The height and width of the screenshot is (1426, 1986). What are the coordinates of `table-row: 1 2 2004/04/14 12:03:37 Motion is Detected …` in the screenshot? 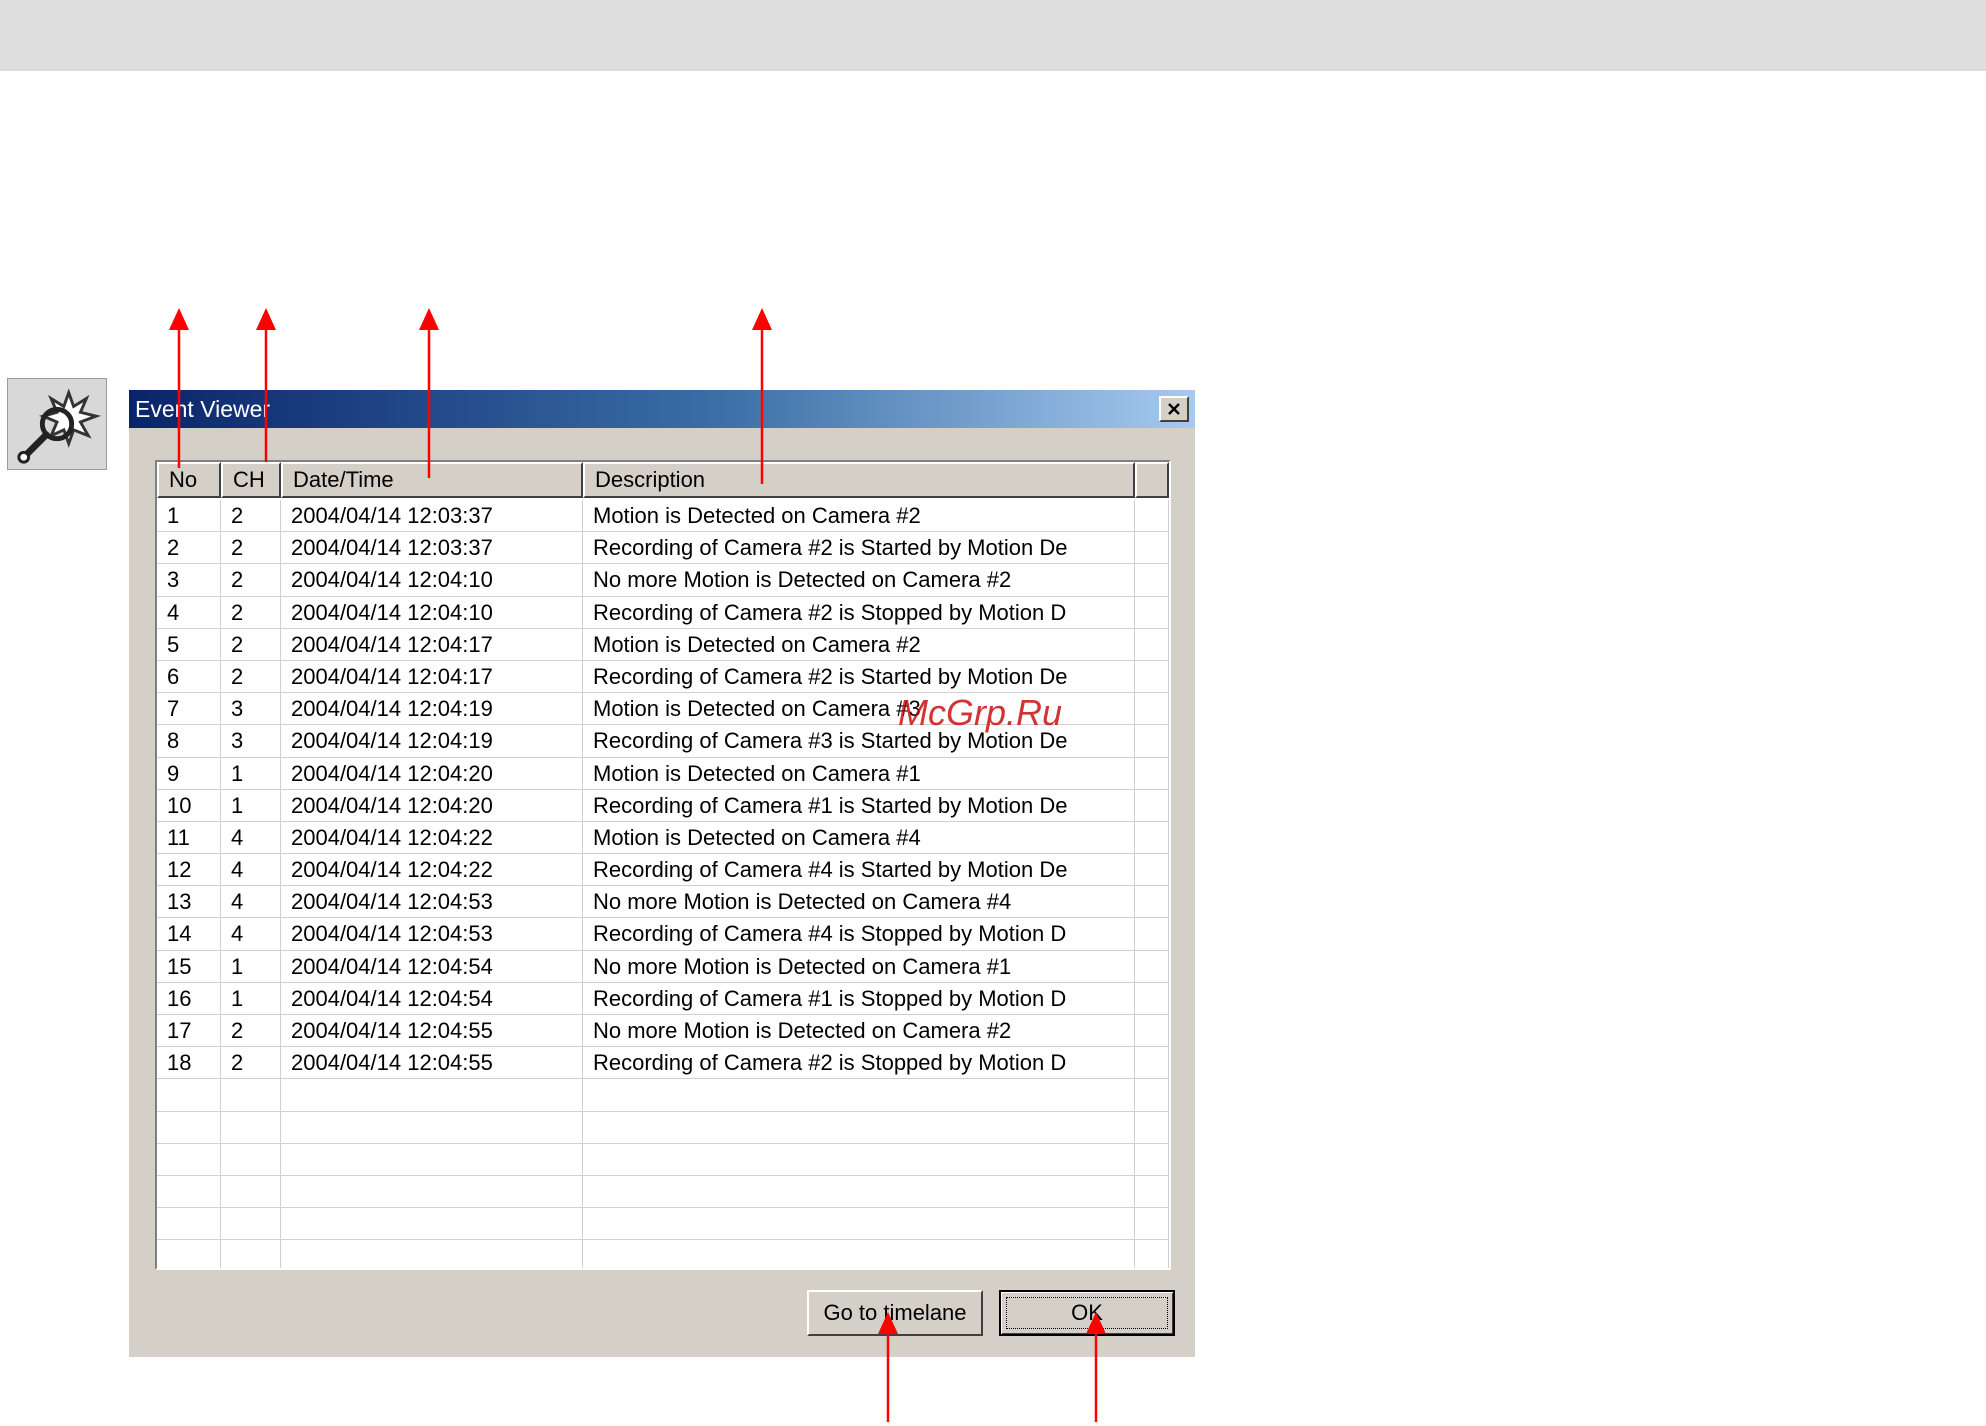 It's located at (663, 516).